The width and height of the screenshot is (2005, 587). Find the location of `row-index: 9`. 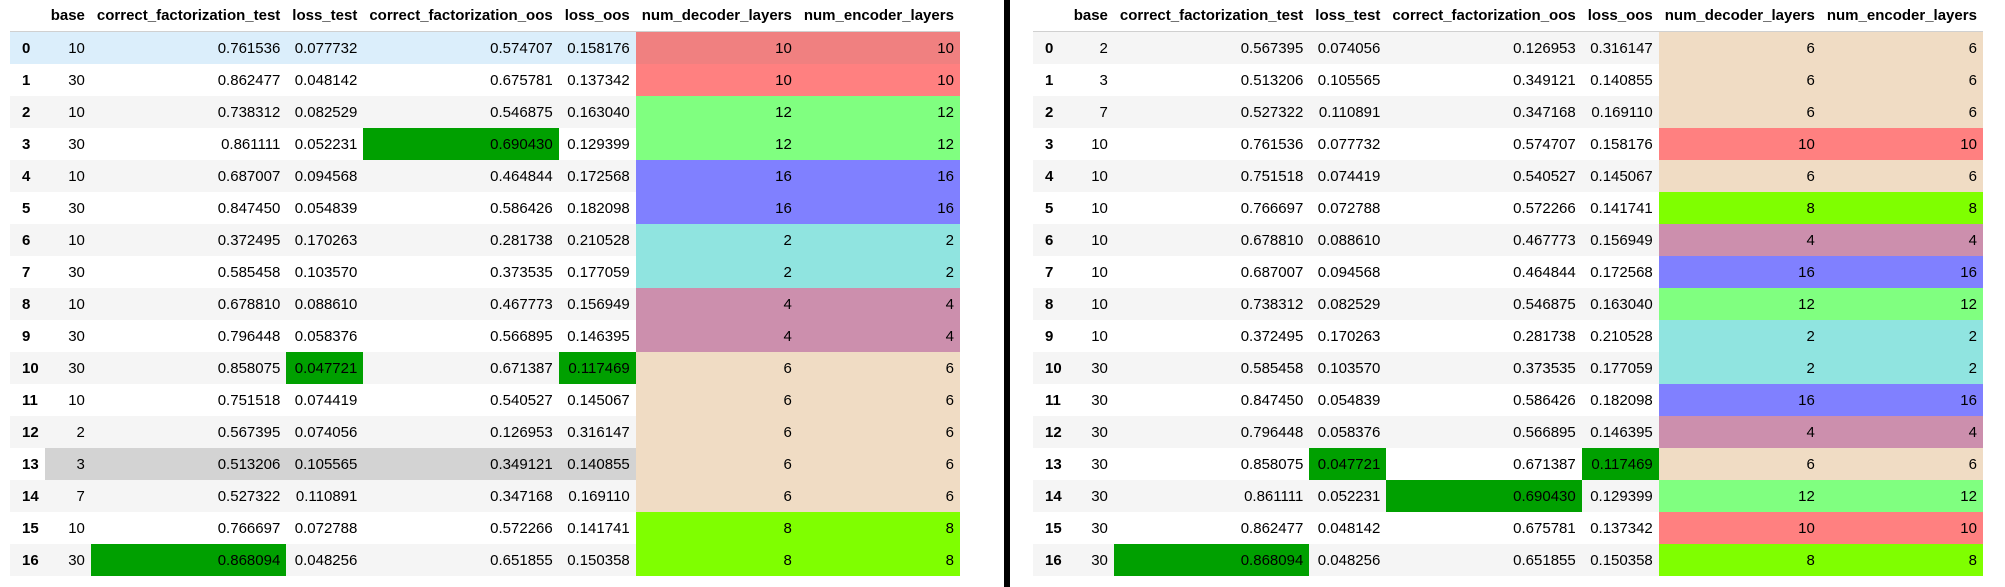

row-index: 9 is located at coordinates (1049, 336).